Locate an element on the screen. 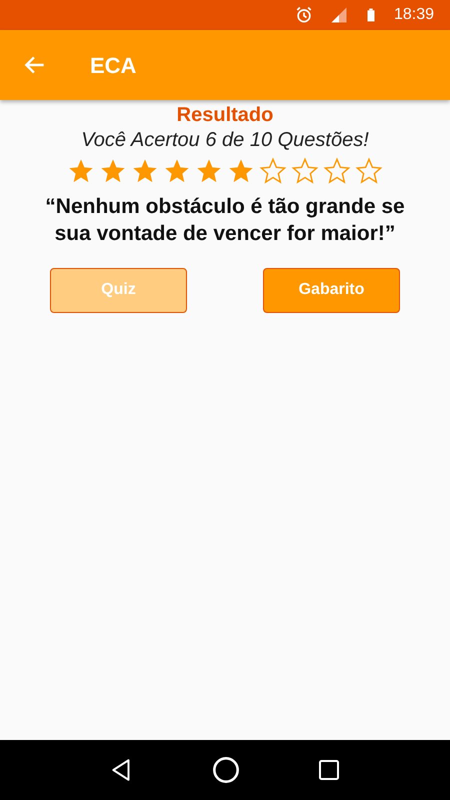  quote-text: “Nenhum obstáculo é tão grande se sua vontade de vencer for maior!” is located at coordinates (225, 221).